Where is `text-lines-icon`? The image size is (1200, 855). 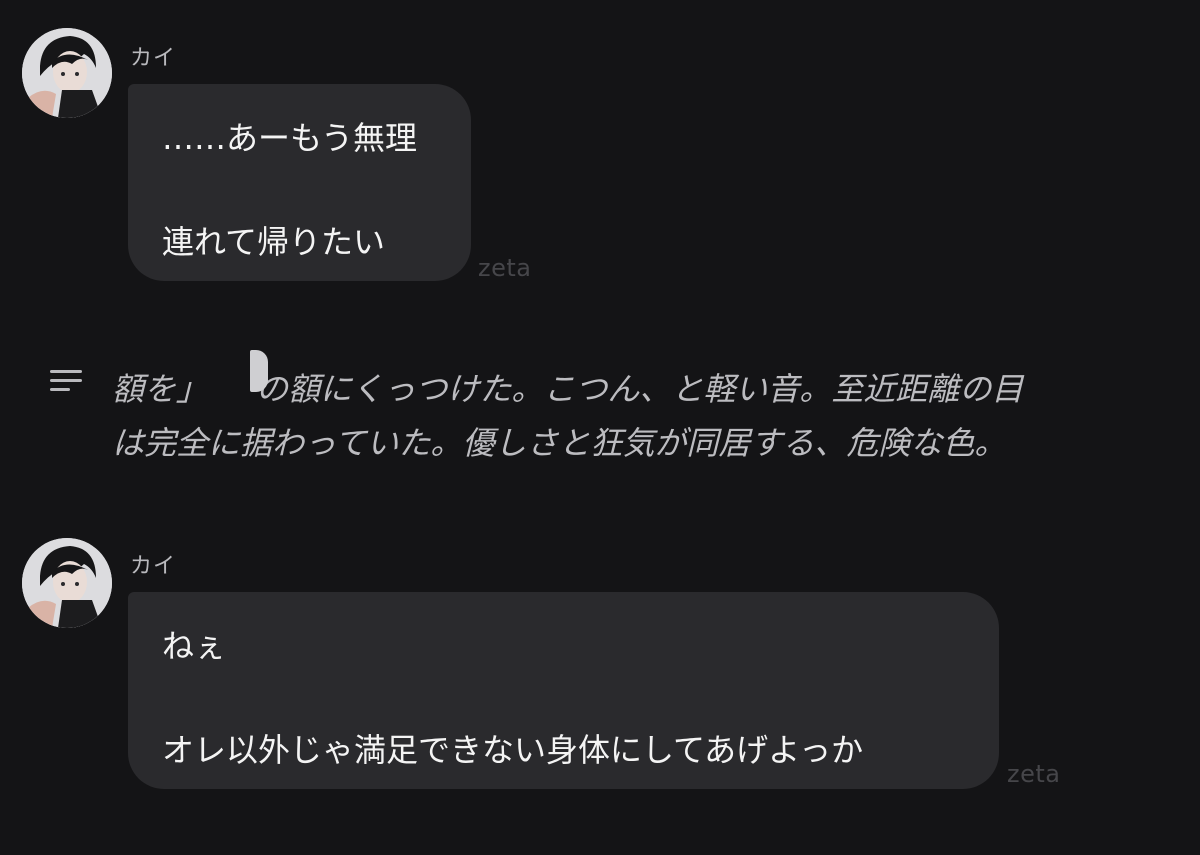 text-lines-icon is located at coordinates (66, 381).